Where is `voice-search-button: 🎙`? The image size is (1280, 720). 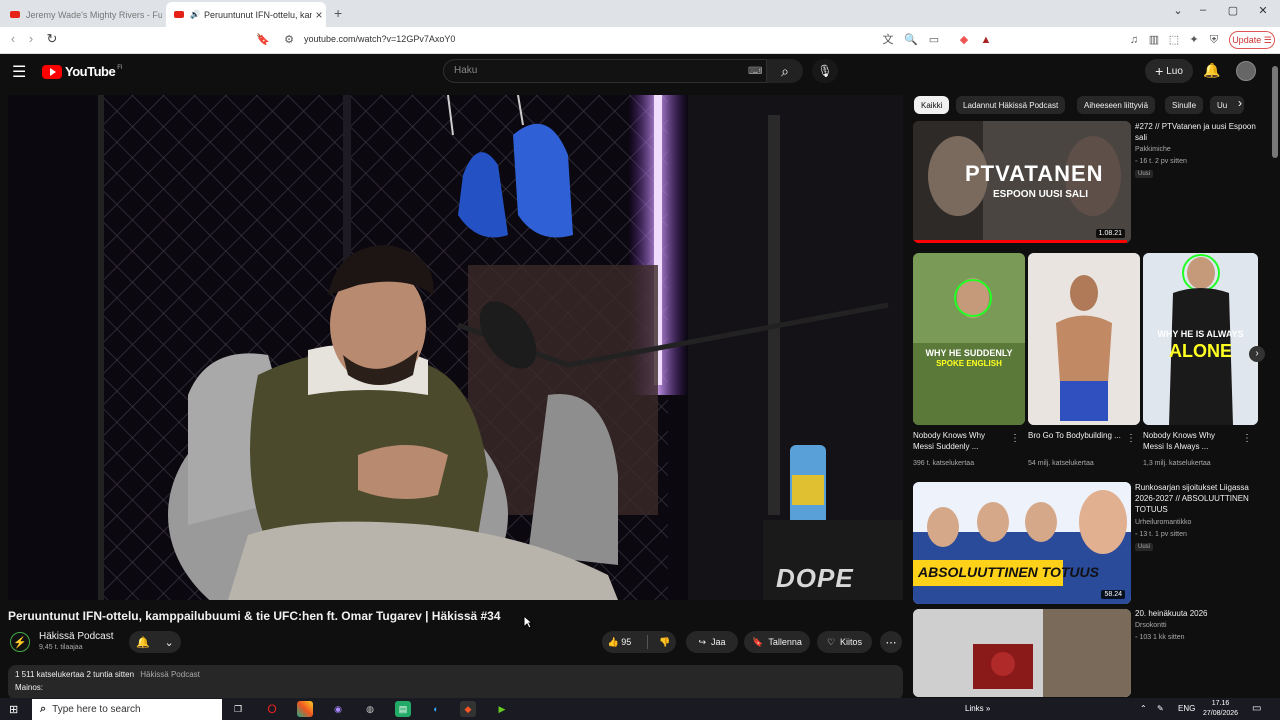
voice-search-button: 🎙 is located at coordinates (825, 71).